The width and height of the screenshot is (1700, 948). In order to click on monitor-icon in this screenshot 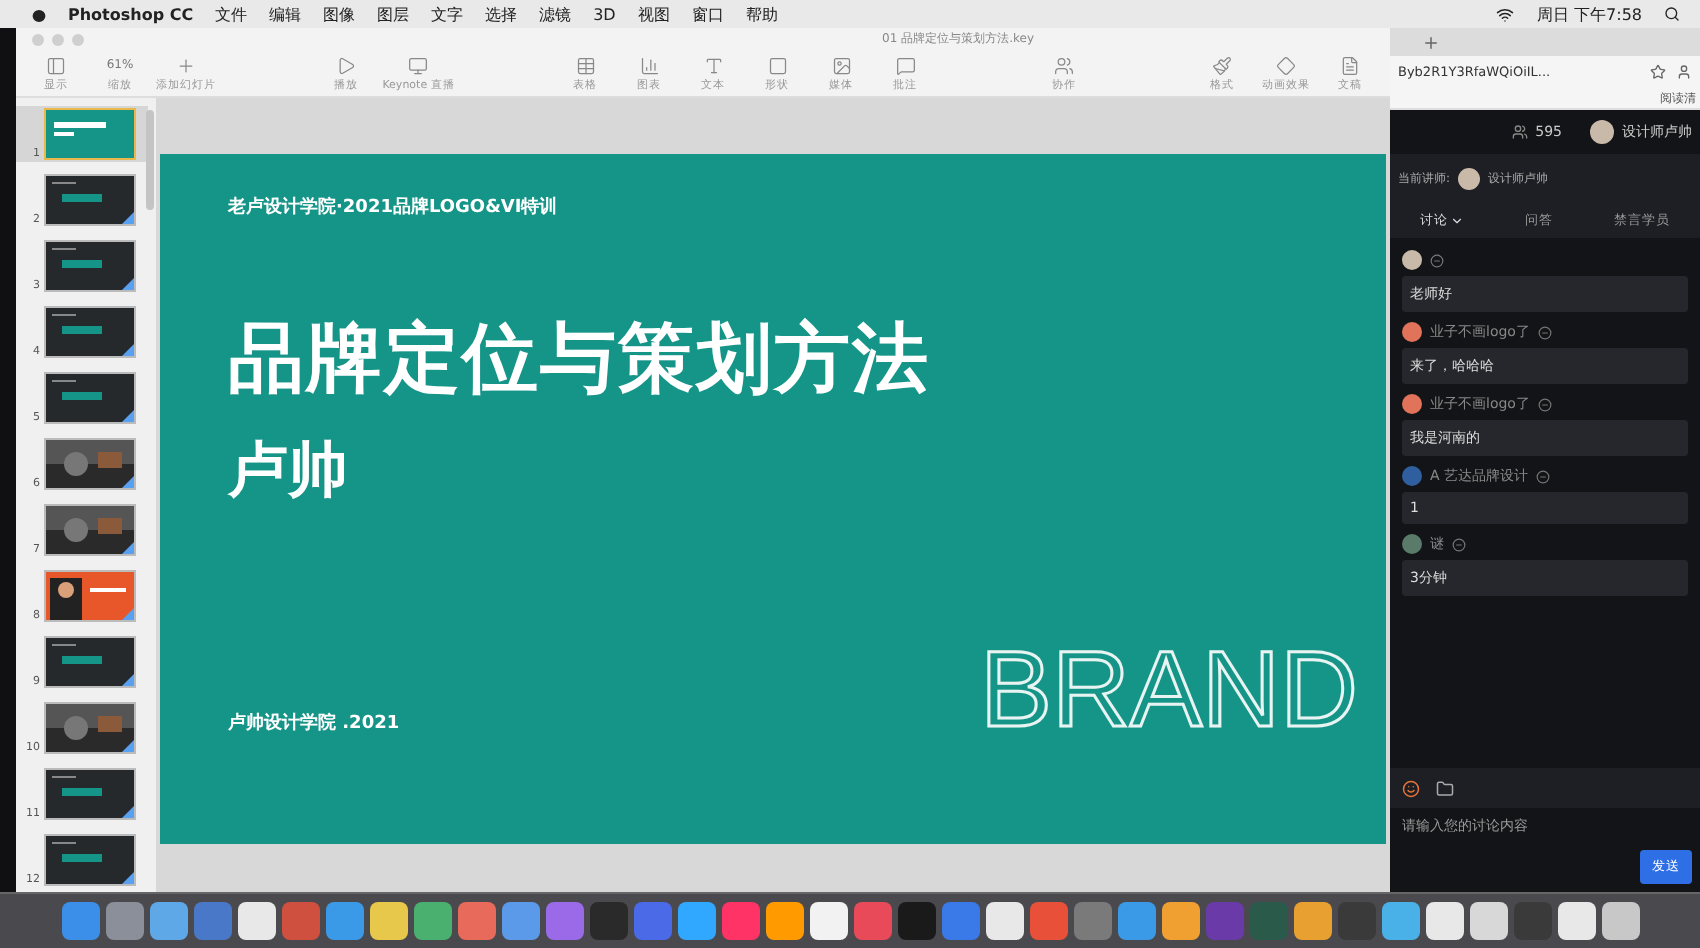, I will do `click(418, 65)`.